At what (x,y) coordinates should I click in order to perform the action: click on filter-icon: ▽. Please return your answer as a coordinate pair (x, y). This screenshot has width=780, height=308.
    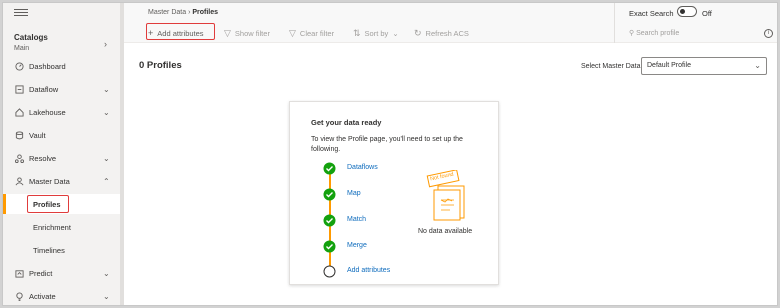
    Looking at the image, I should click on (227, 33).